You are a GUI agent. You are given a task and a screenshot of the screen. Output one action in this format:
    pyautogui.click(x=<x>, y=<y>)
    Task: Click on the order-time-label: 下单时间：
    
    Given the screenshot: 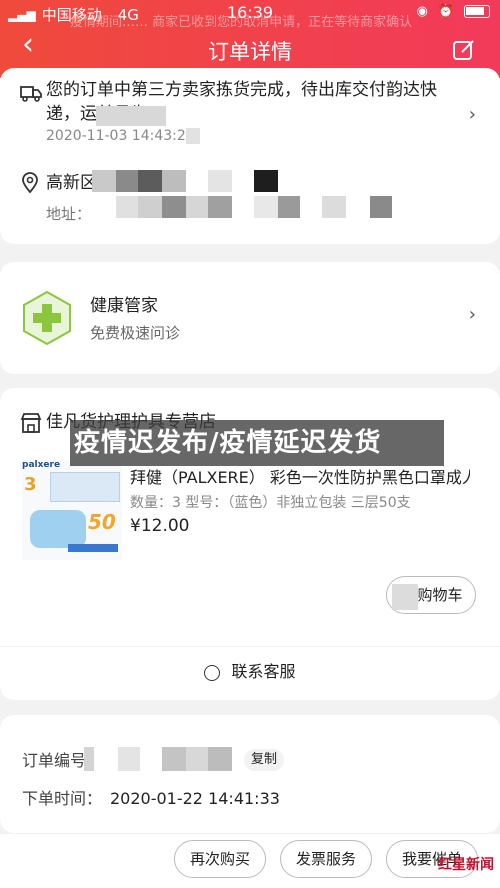 What is the action you would take?
    pyautogui.click(x=62, y=798)
    